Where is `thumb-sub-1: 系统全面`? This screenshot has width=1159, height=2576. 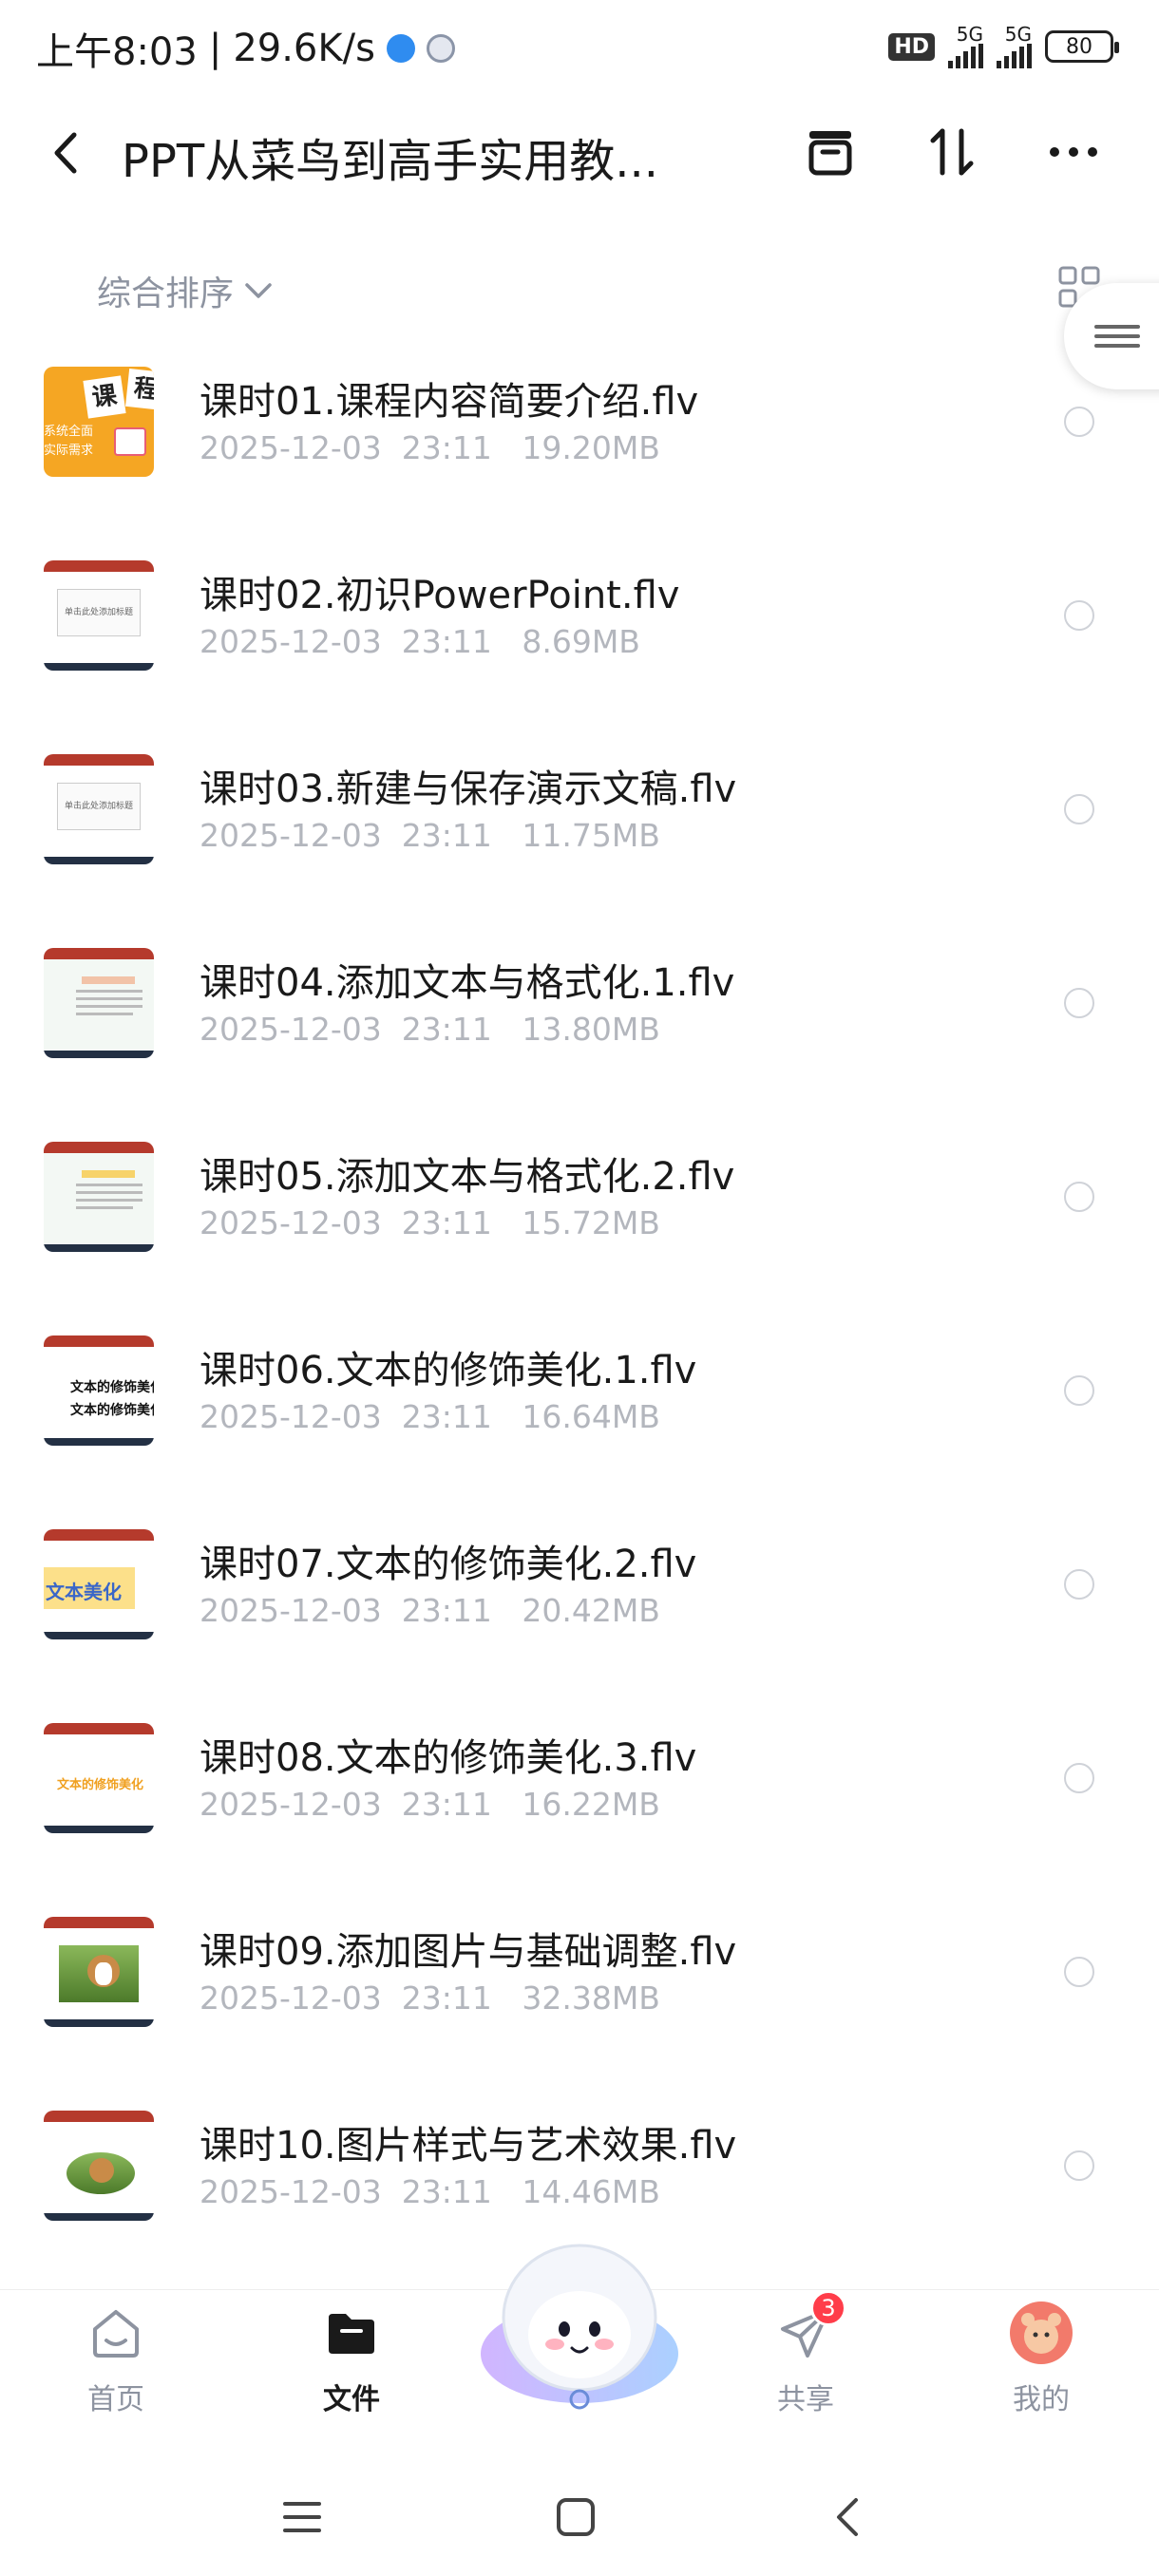
thumb-sub-1: 系统全面 is located at coordinates (69, 432).